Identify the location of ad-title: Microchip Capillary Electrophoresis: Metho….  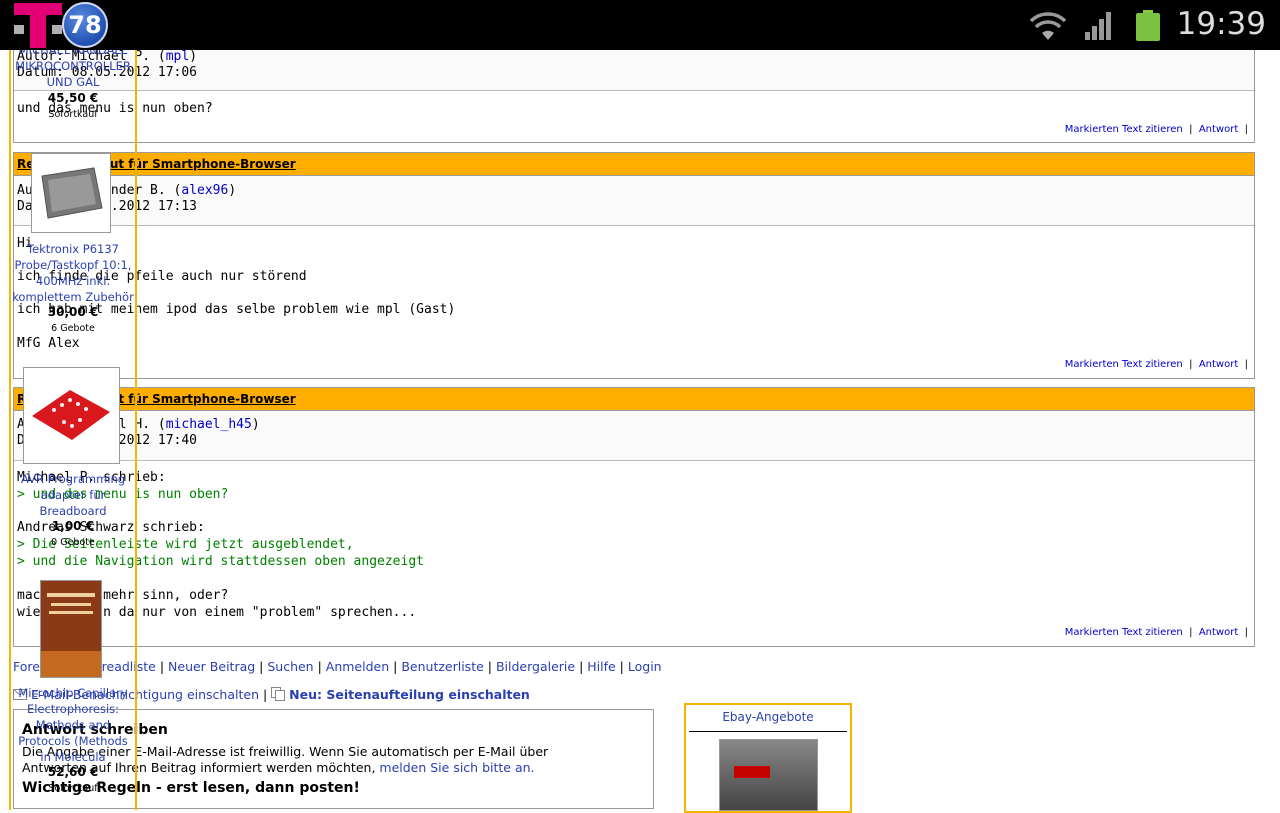
(73, 725).